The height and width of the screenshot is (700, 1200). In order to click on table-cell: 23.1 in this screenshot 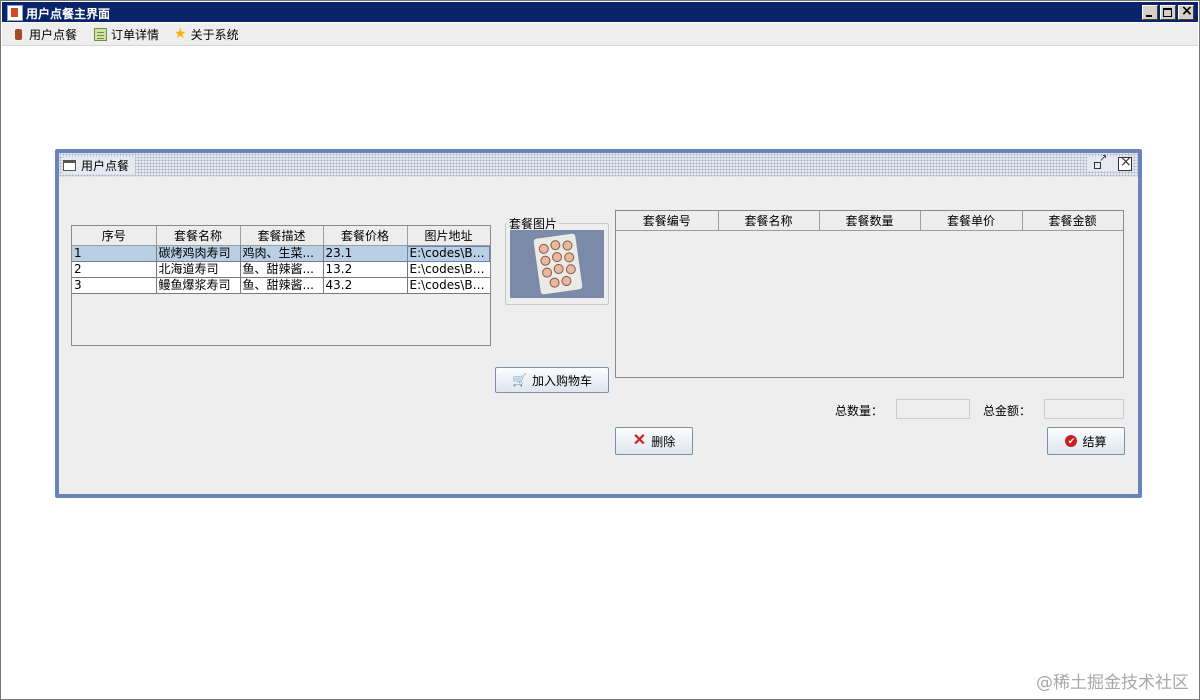, I will do `click(365, 253)`.